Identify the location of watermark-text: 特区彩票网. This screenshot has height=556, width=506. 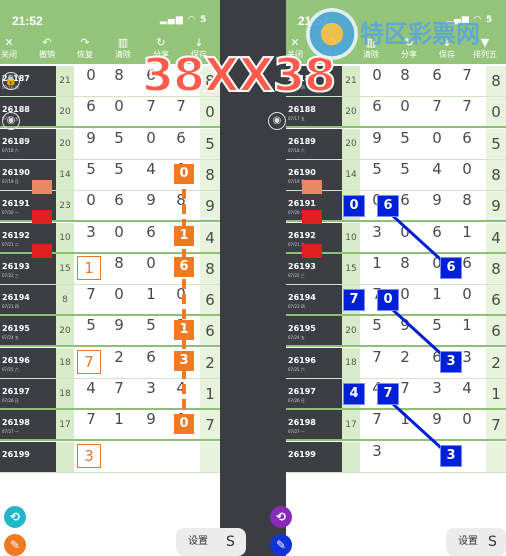
(420, 34).